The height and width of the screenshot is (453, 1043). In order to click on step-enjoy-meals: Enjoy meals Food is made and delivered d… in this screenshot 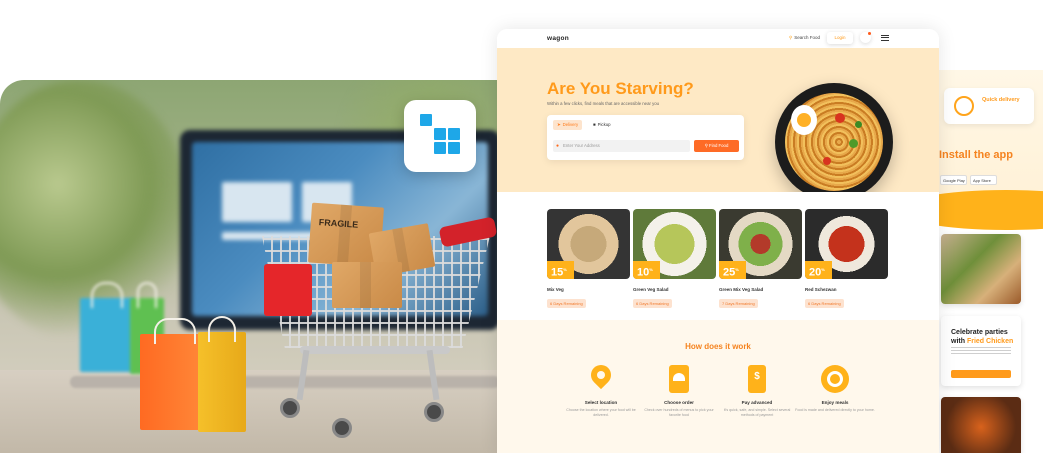, I will do `click(835, 389)`.